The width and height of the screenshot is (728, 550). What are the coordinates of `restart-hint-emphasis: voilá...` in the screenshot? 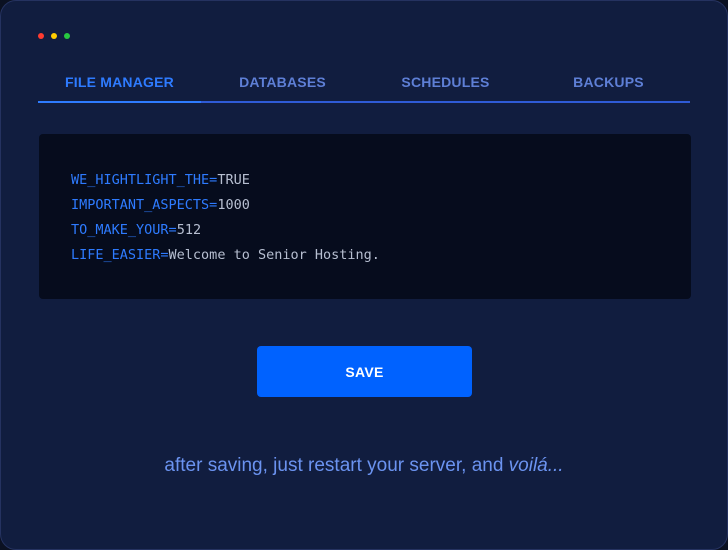 It's located at (536, 465).